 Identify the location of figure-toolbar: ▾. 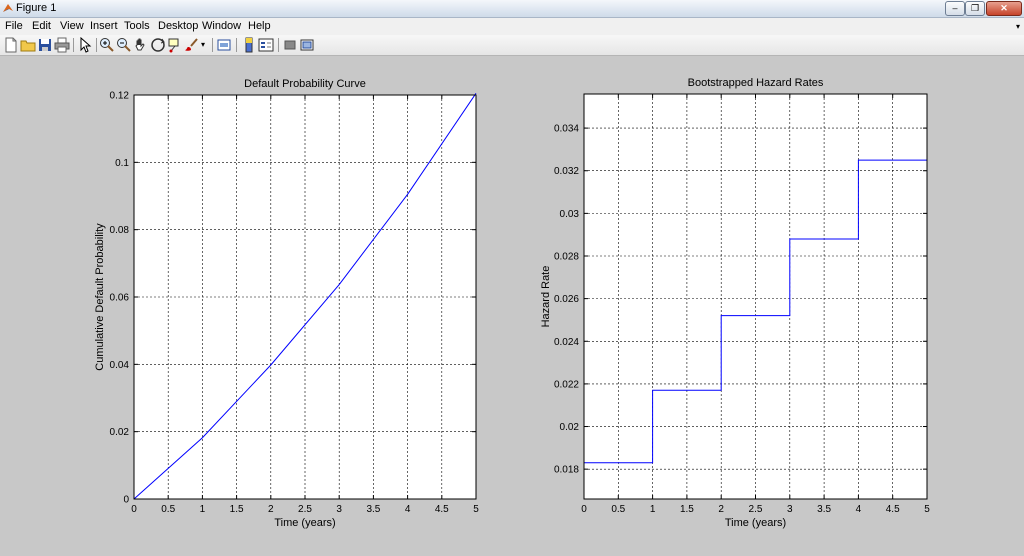
(512, 45).